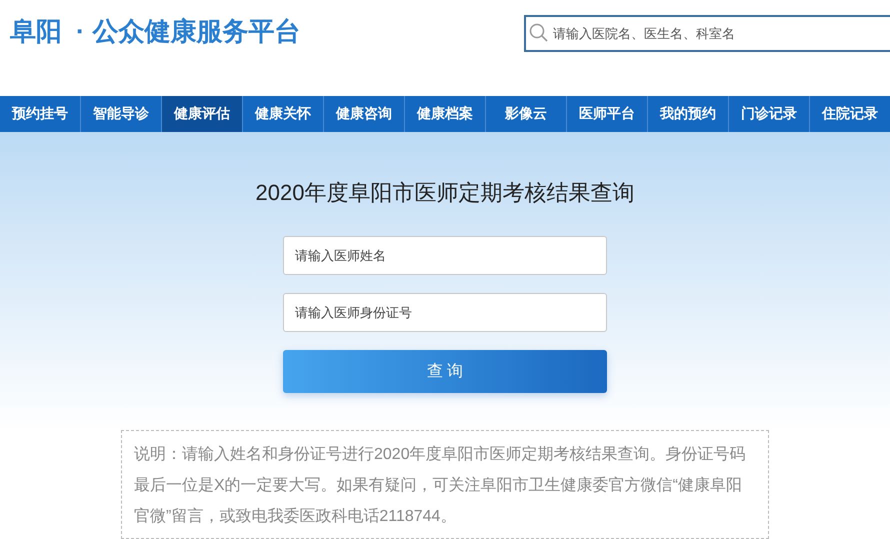 The image size is (890, 539). Describe the element at coordinates (440, 486) in the screenshot. I see `note-text: 说明：请输入姓名和身份证号进行2020年度阜阳市医师定期考核结果查询。身份证号码最后一位是X的一定要大写。如果有疑问，可关注阜阳市卫生健康委官方微信“健康阜阳官微”留言，或致电我委医政科电话2118744。` at that location.